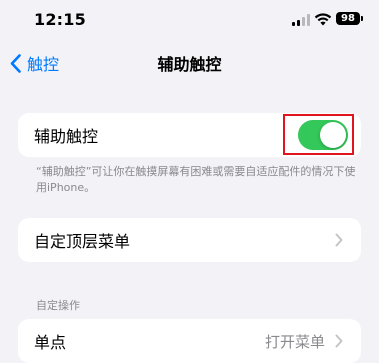 The image size is (379, 363). Describe the element at coordinates (362, 18) in the screenshot. I see `battery-tip` at that location.